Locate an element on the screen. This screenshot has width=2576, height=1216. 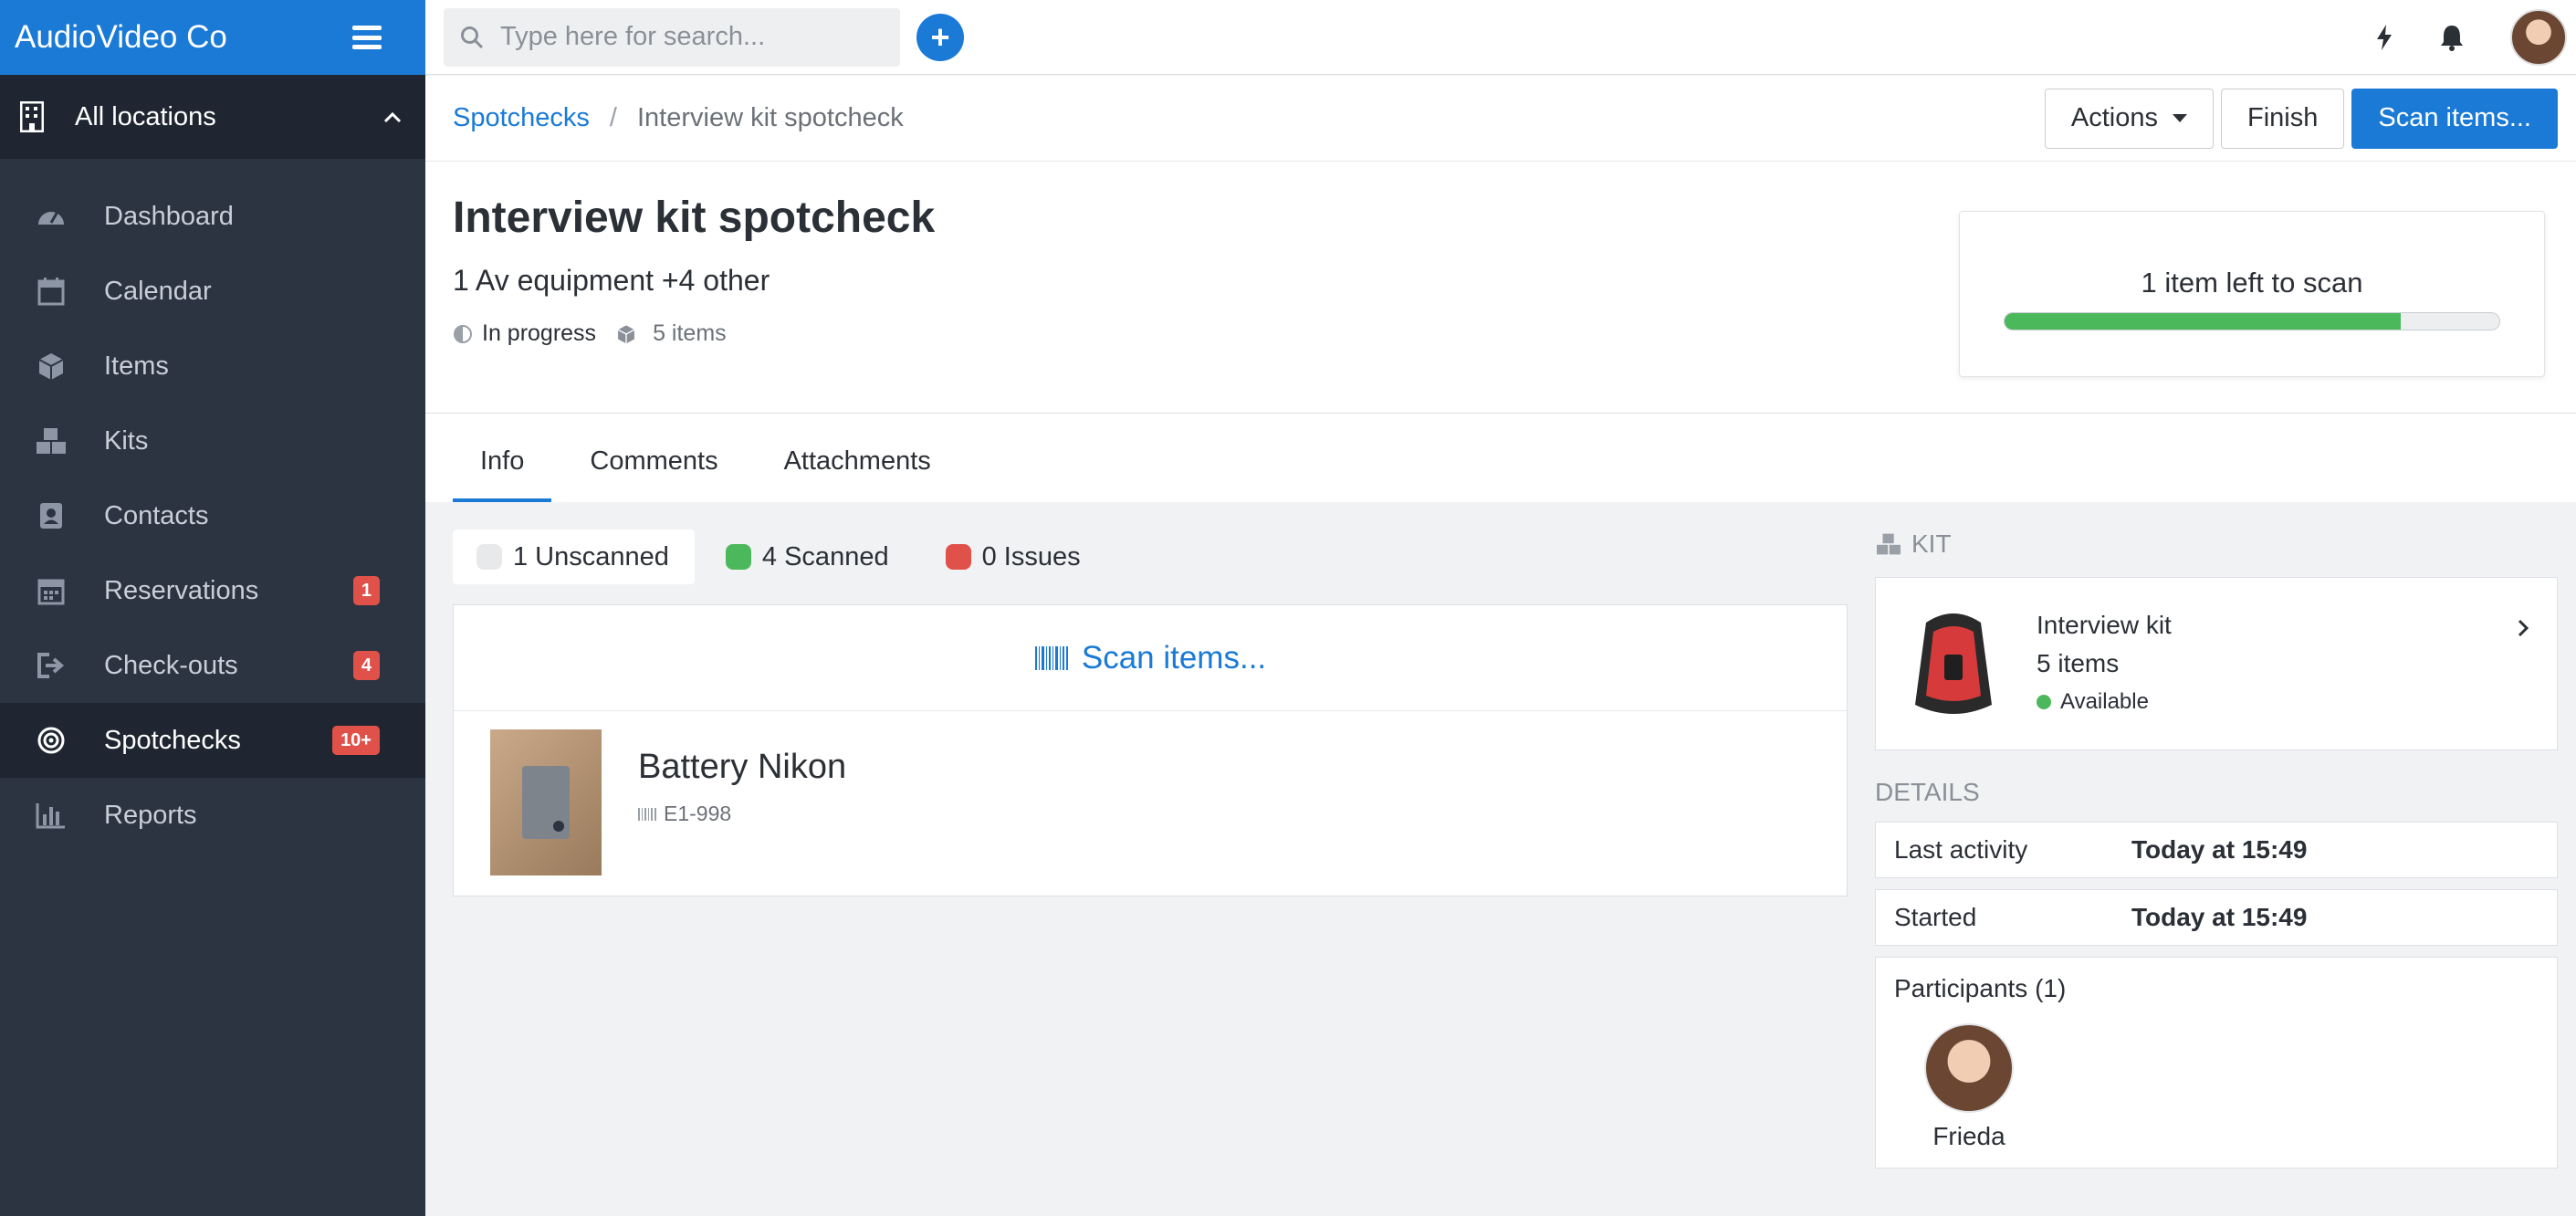
filter-scanned: 4 Scanned is located at coordinates (808, 556).